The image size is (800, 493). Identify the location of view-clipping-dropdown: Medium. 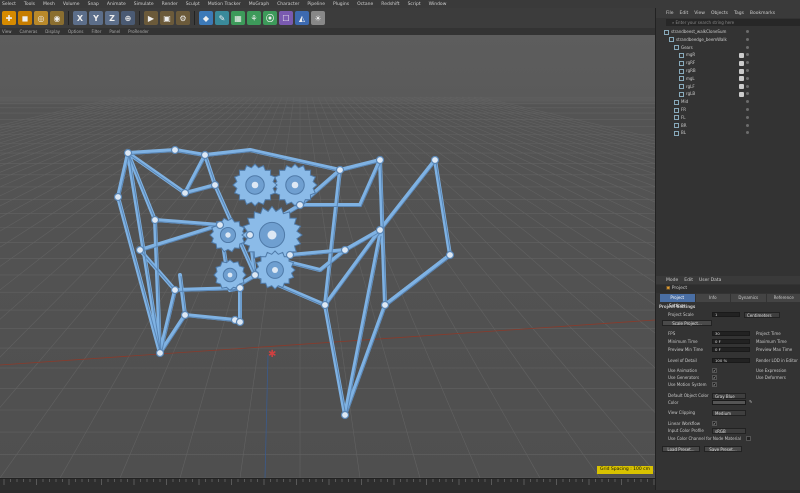
(729, 413).